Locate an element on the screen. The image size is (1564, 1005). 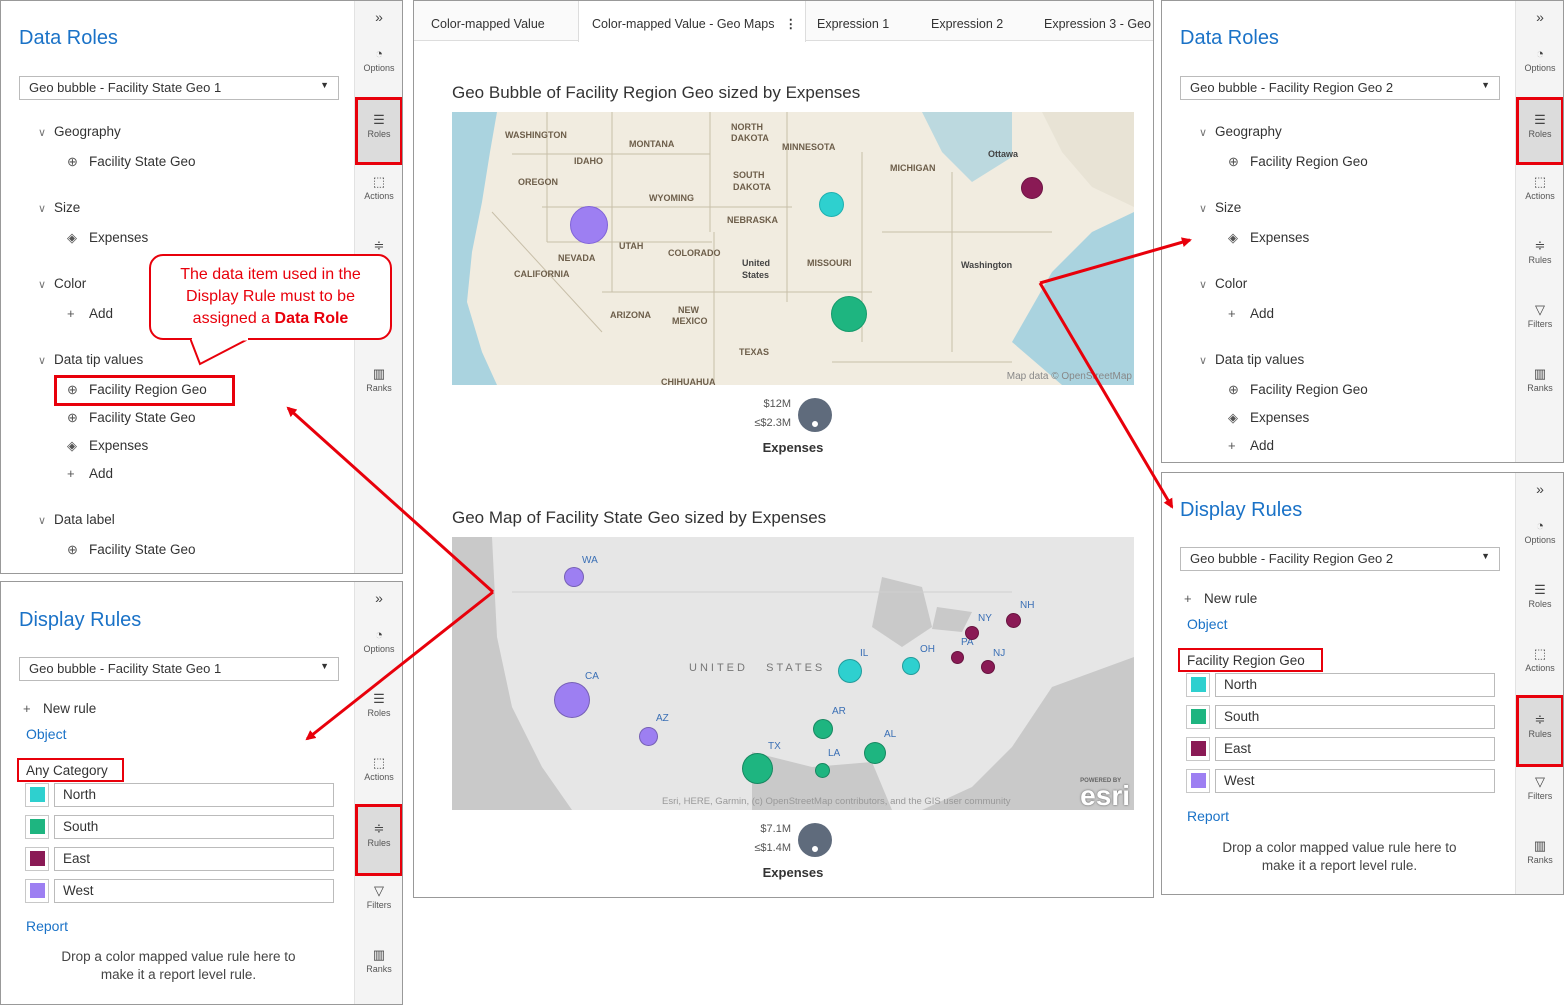
globe-icon: ⊕ is located at coordinates (72, 417).